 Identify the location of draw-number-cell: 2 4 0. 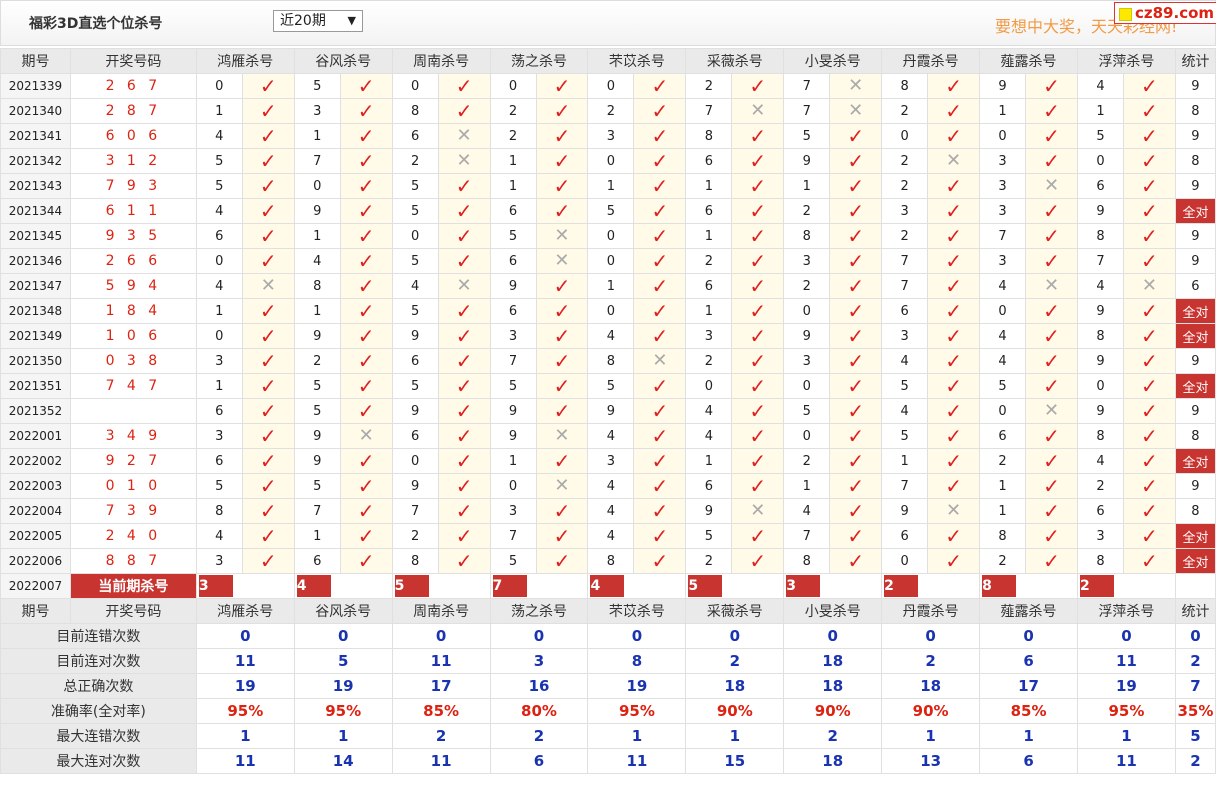
(133, 536).